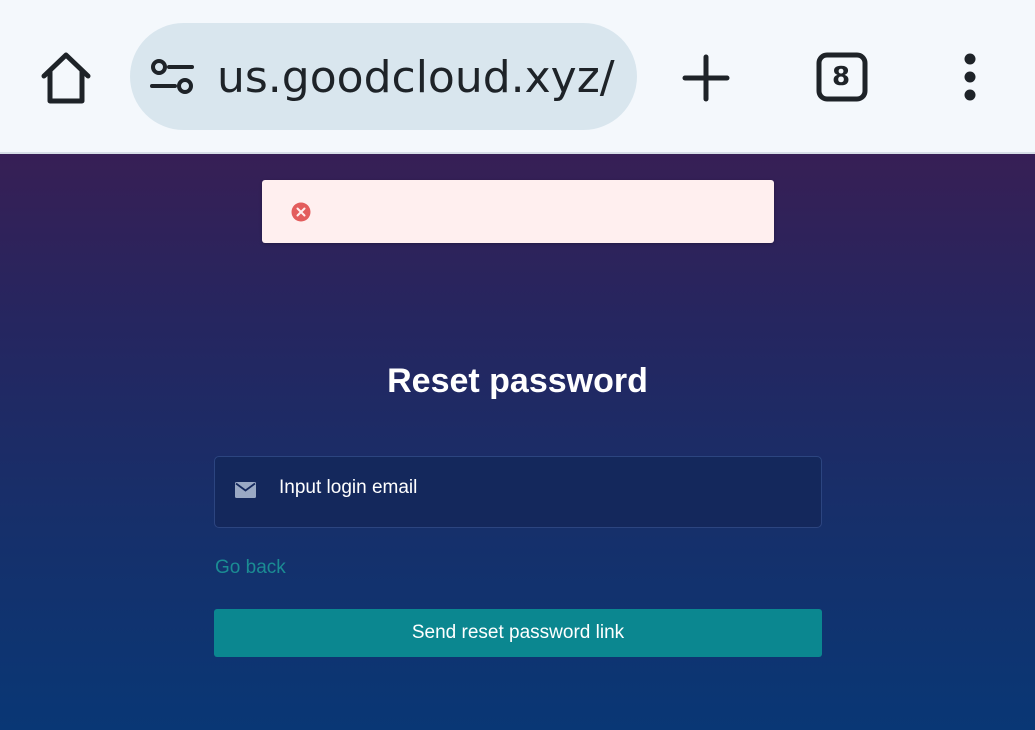 The image size is (1035, 730). Describe the element at coordinates (706, 78) in the screenshot. I see `plus-icon` at that location.